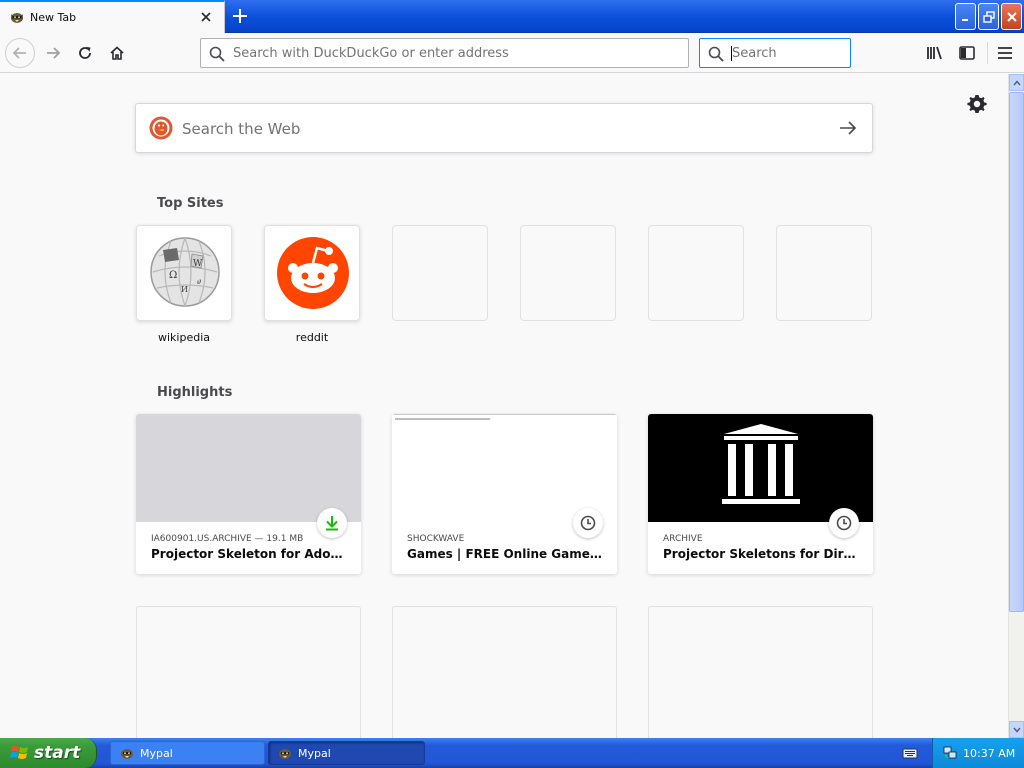 This screenshot has height=768, width=1024. I want to click on restore-icon, so click(988, 16).